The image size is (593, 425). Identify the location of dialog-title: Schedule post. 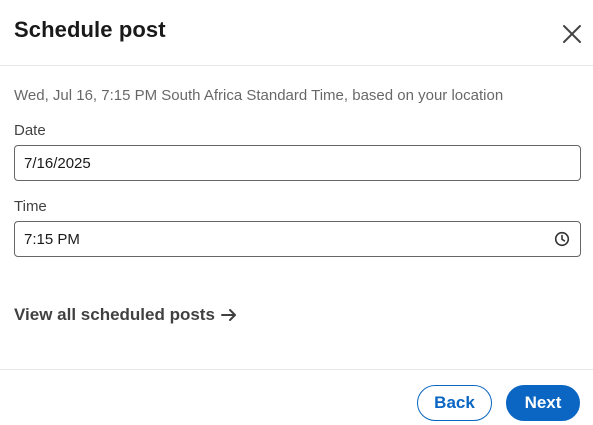
(90, 29).